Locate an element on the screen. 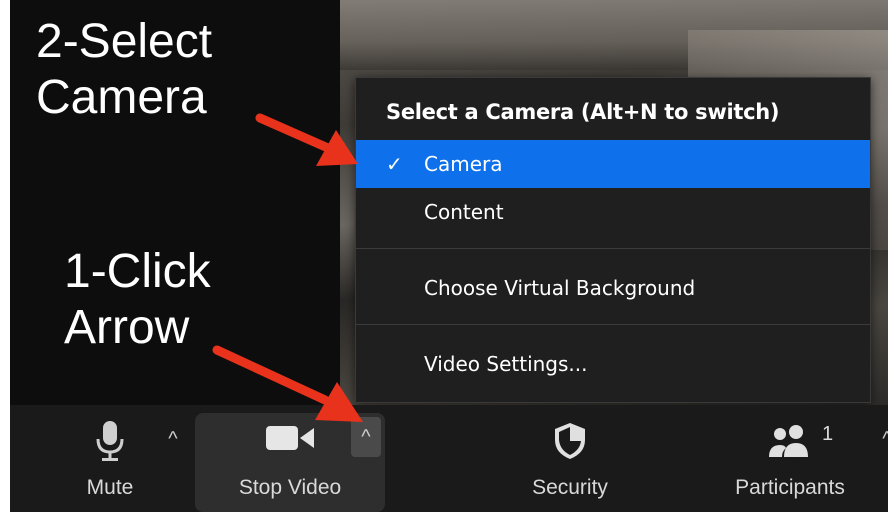  mute-button: Mute is located at coordinates (110, 458).